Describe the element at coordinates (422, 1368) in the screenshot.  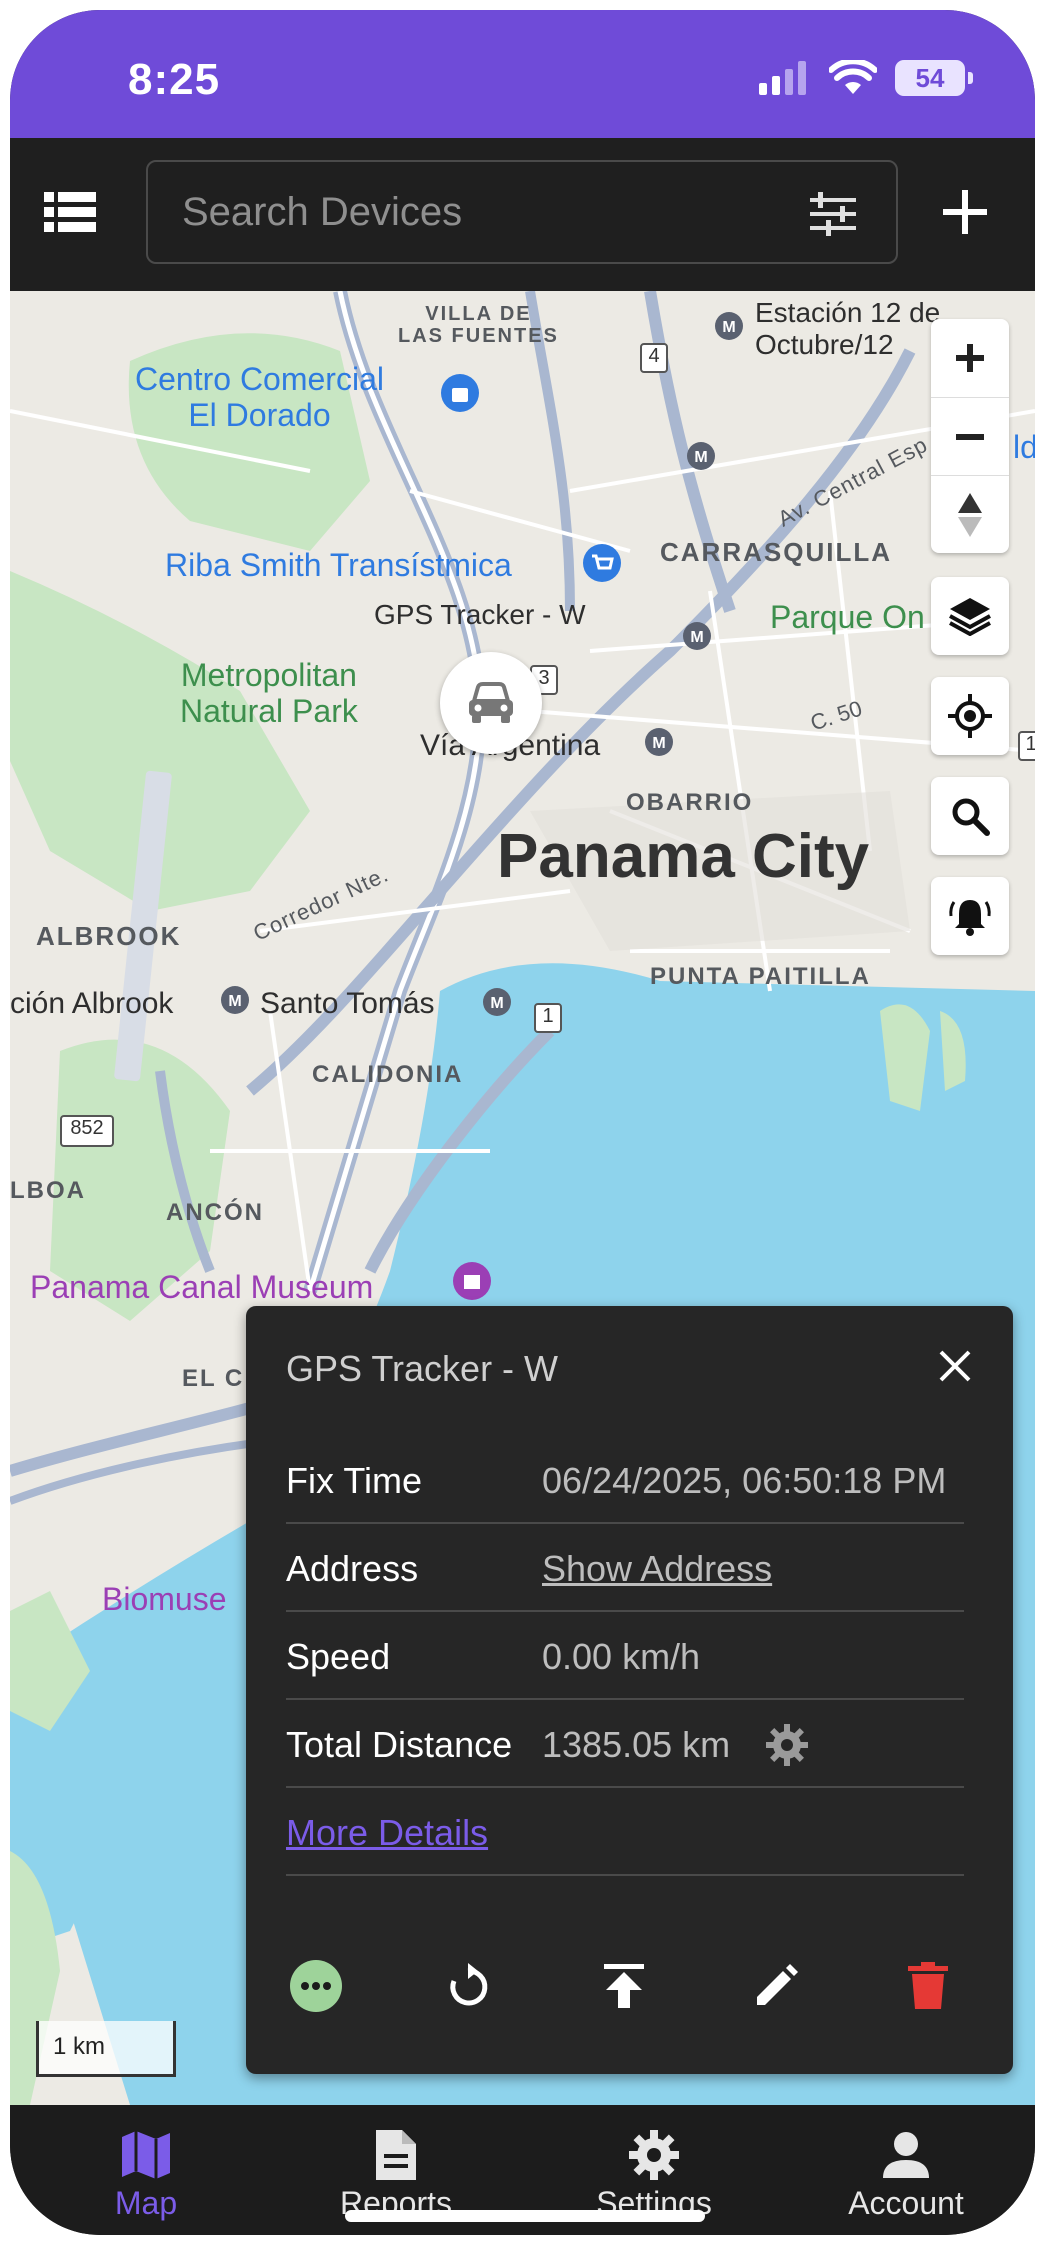
I see `popup-device-title: GPS Tracker - W` at that location.